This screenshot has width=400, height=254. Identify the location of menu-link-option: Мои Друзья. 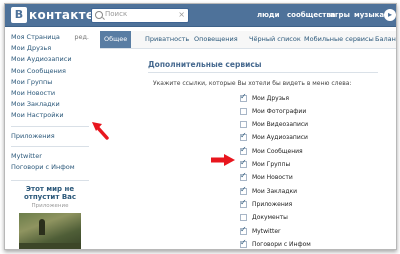
(265, 97).